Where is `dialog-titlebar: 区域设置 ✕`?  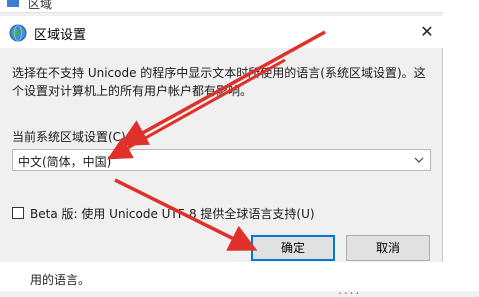
dialog-titlebar: 区域设置 ✕ is located at coordinates (221, 32).